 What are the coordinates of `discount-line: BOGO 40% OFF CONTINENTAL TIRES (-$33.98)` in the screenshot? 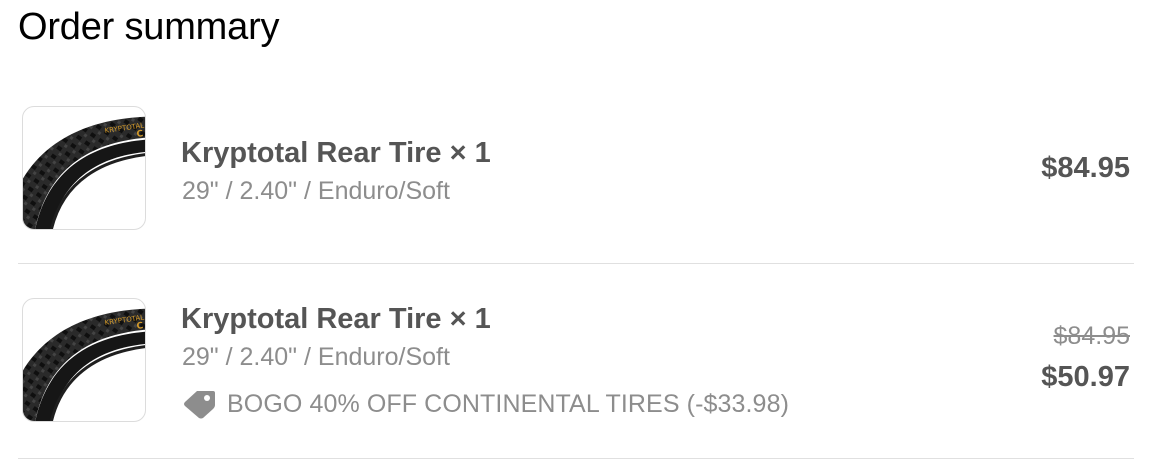 It's located at (485, 404).